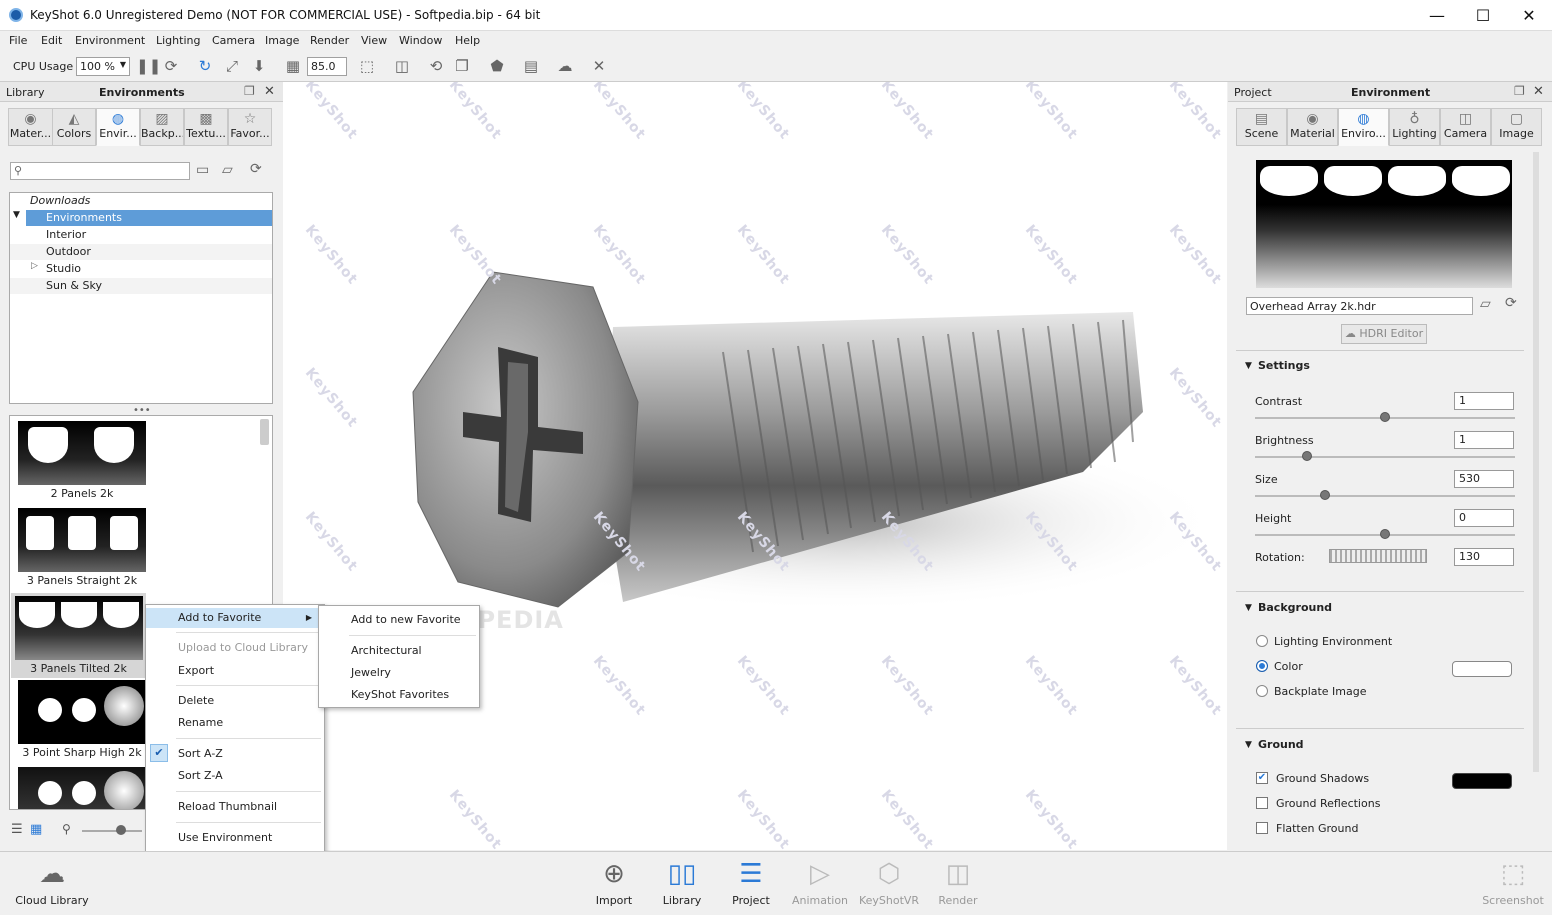 The image size is (1552, 915). What do you see at coordinates (1516, 127) in the screenshot?
I see `tab-image: ▢ Image` at bounding box center [1516, 127].